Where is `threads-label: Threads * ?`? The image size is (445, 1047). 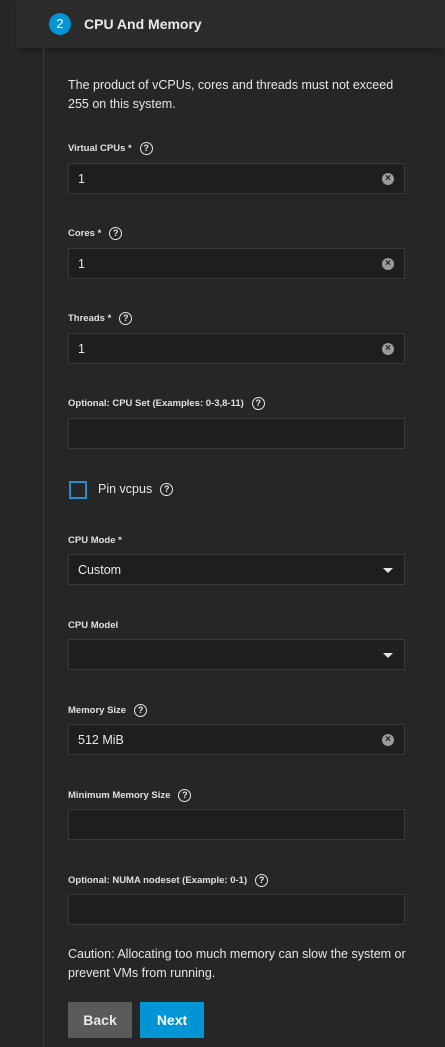
threads-label: Threads * ? is located at coordinates (100, 318).